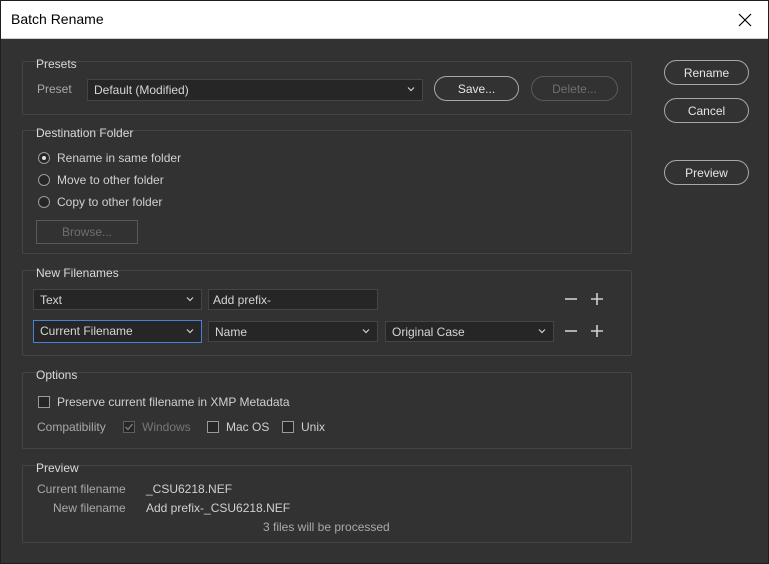 The height and width of the screenshot is (564, 769). I want to click on close-icon, so click(745, 19).